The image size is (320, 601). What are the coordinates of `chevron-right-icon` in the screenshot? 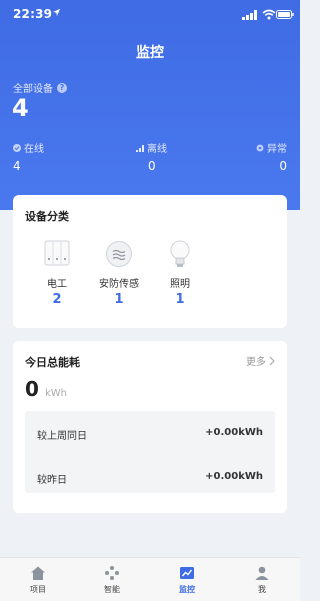 It's located at (272, 360).